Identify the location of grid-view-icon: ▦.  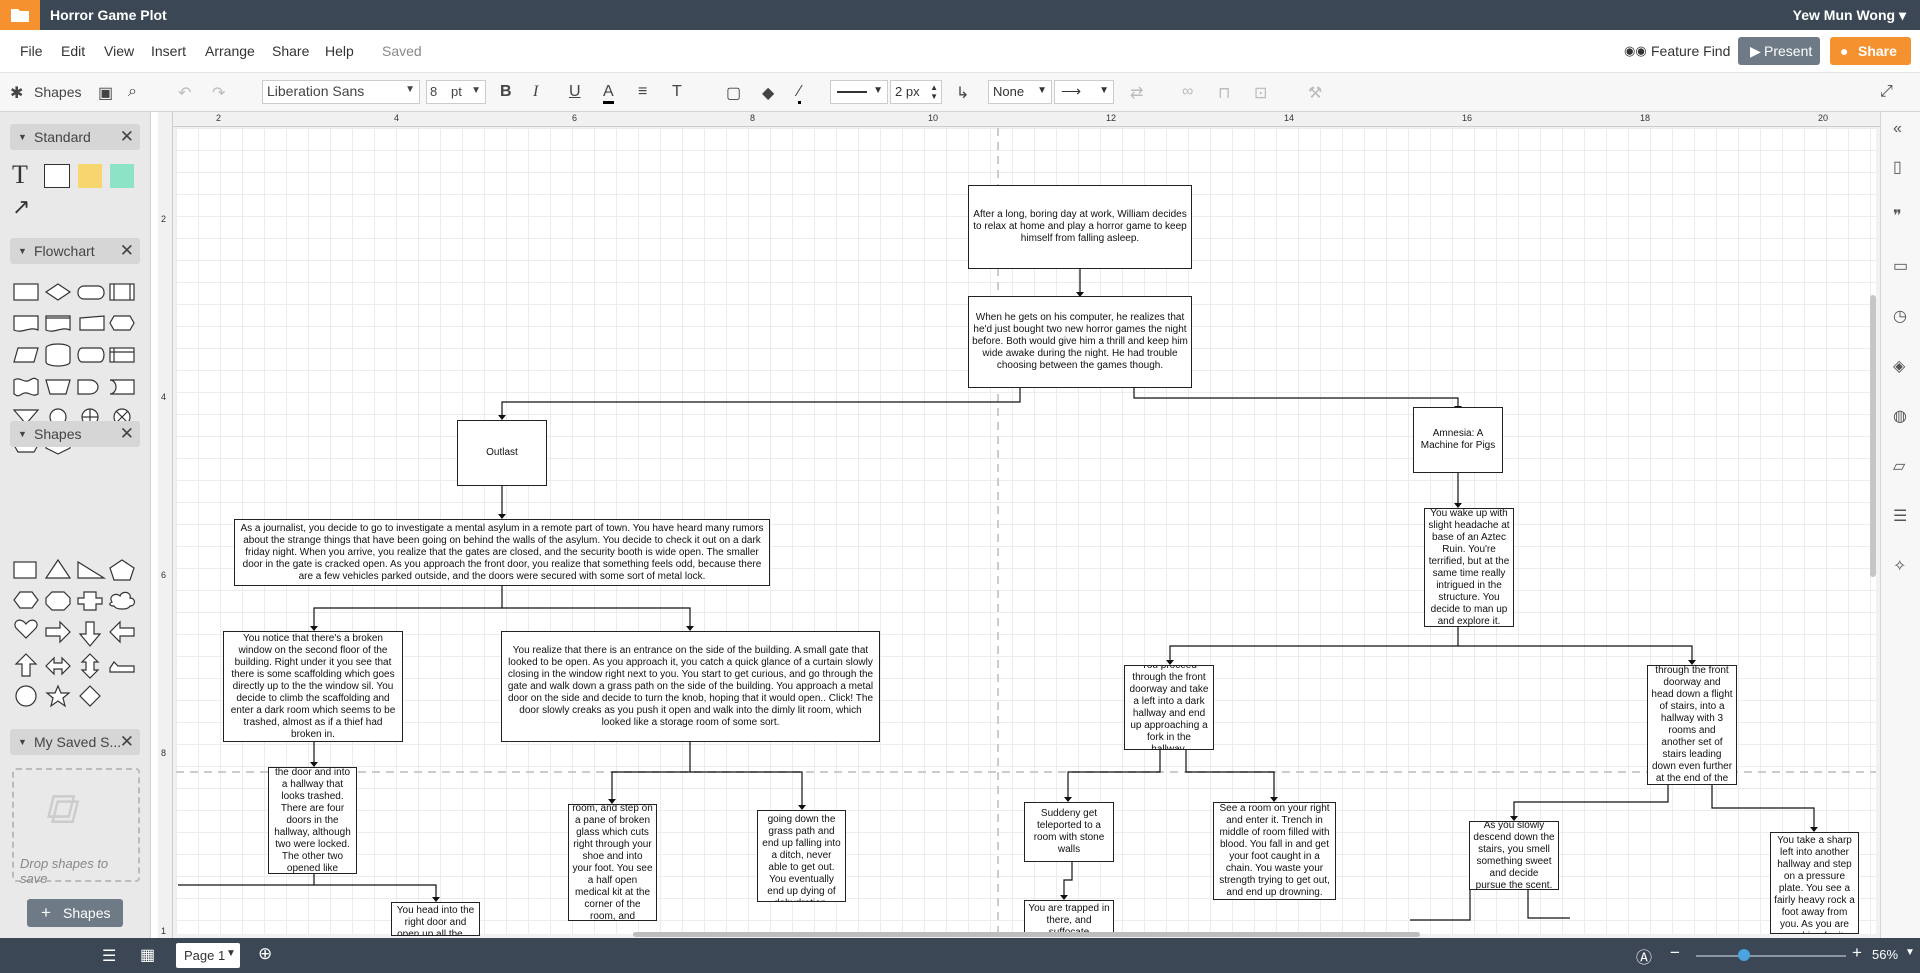
(147, 955).